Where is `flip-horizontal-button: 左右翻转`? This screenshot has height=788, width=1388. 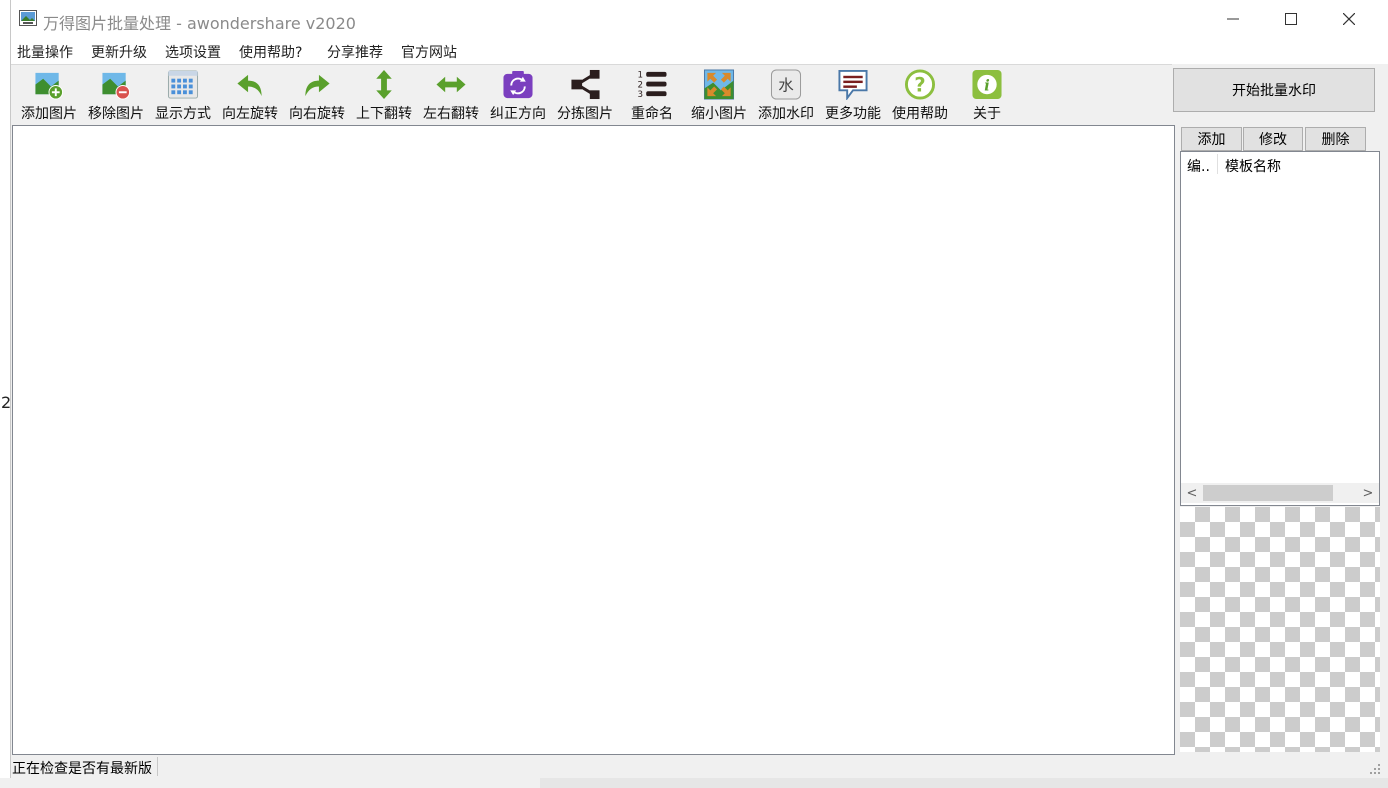
flip-horizontal-button: 左右翻转 is located at coordinates (451, 95).